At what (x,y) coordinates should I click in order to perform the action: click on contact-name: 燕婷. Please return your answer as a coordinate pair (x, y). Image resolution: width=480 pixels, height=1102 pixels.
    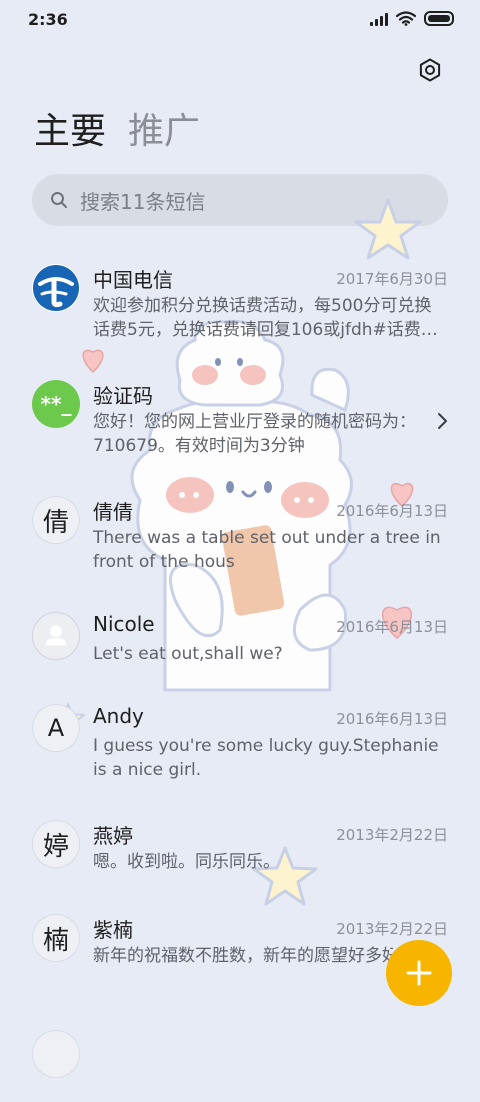
    Looking at the image, I should click on (113, 836).